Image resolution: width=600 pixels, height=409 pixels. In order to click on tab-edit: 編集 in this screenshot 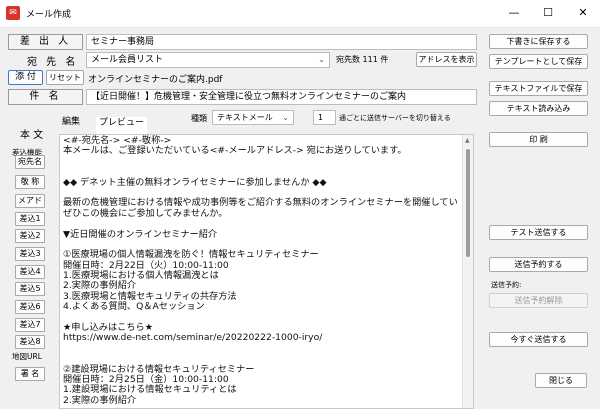, I will do `click(71, 120)`.